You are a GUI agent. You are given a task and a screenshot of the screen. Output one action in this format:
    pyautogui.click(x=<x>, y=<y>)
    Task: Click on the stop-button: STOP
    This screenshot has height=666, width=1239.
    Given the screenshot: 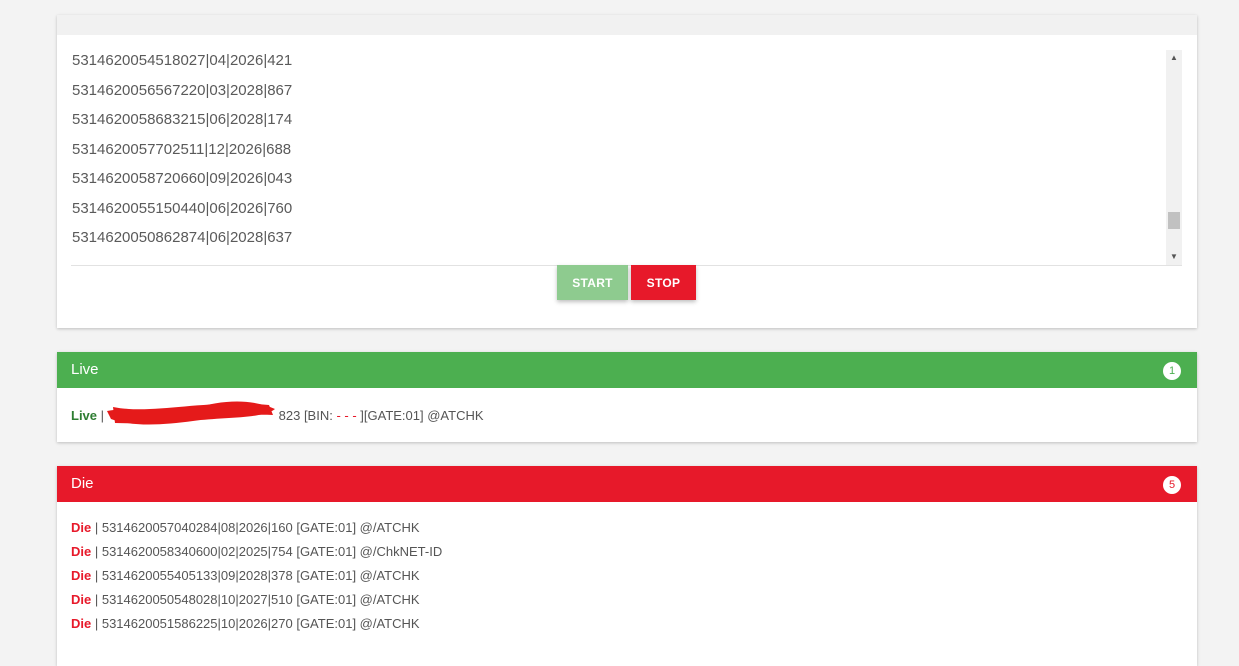 What is the action you would take?
    pyautogui.click(x=663, y=282)
    